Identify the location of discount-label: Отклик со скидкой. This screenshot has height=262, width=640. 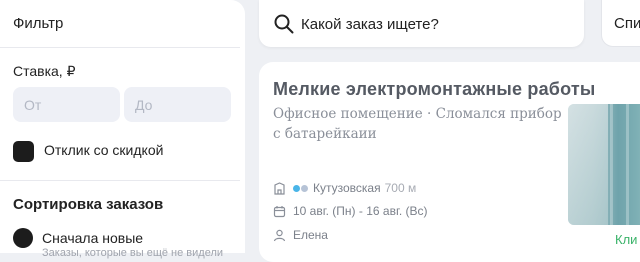
(104, 150).